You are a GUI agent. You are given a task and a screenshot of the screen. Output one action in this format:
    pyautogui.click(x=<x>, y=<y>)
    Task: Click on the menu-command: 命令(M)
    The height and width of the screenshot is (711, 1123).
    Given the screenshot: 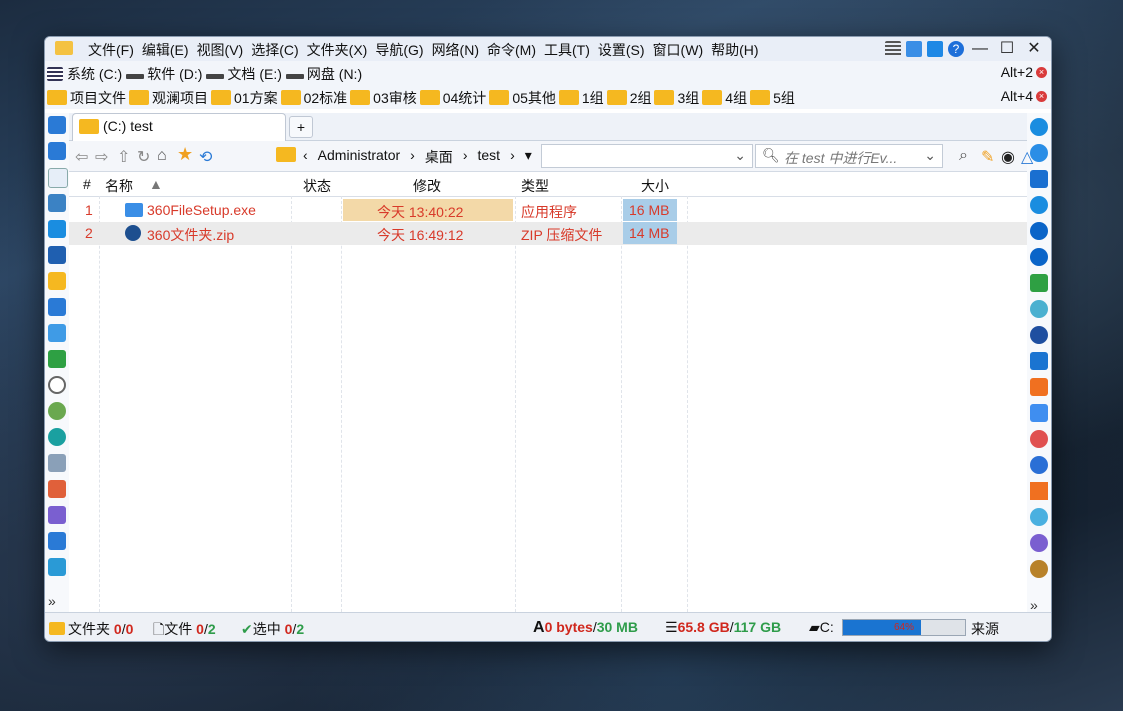 What is the action you would take?
    pyautogui.click(x=511, y=50)
    